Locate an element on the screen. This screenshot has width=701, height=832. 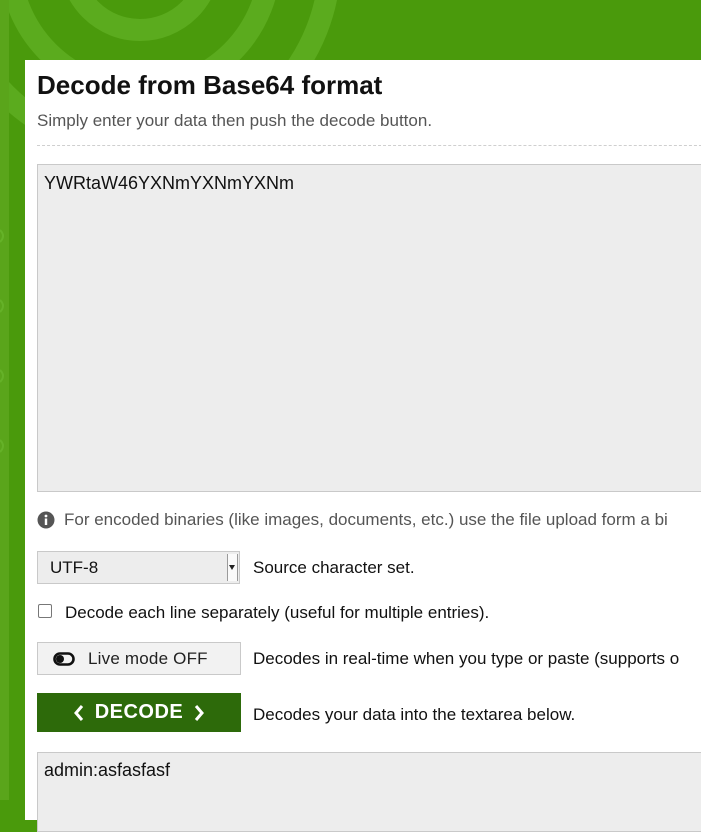
charset-selected-value: UTF-8 is located at coordinates (74, 567).